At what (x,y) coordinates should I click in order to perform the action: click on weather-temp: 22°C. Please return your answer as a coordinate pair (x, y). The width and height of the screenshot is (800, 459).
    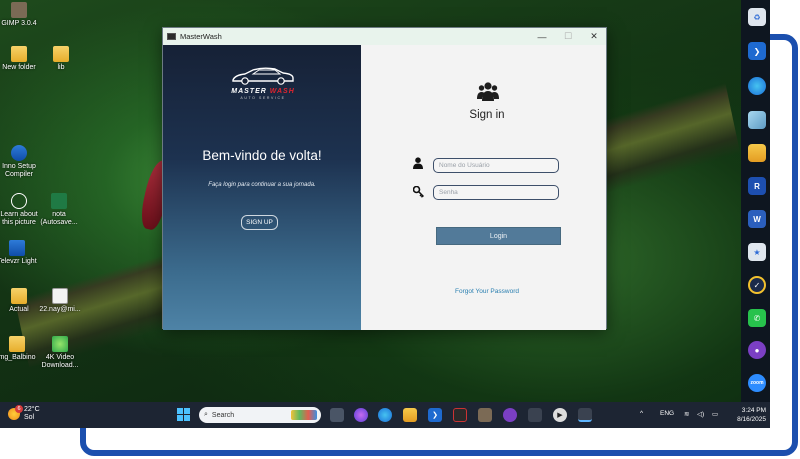
    Looking at the image, I should click on (32, 409).